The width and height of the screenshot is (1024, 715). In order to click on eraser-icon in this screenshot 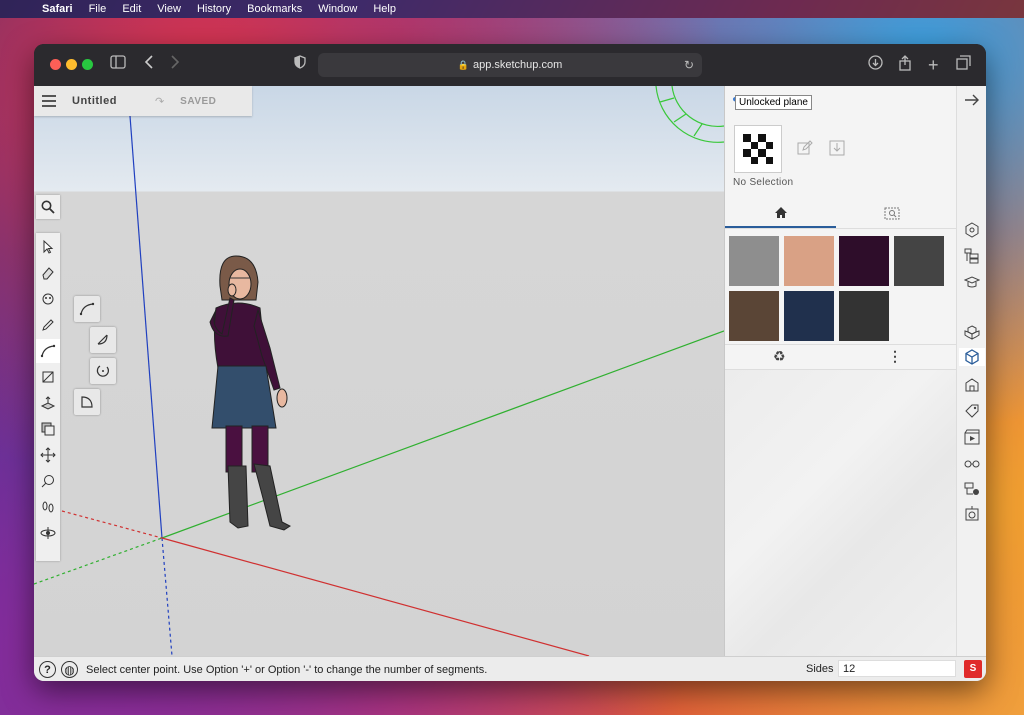, I will do `click(48, 273)`.